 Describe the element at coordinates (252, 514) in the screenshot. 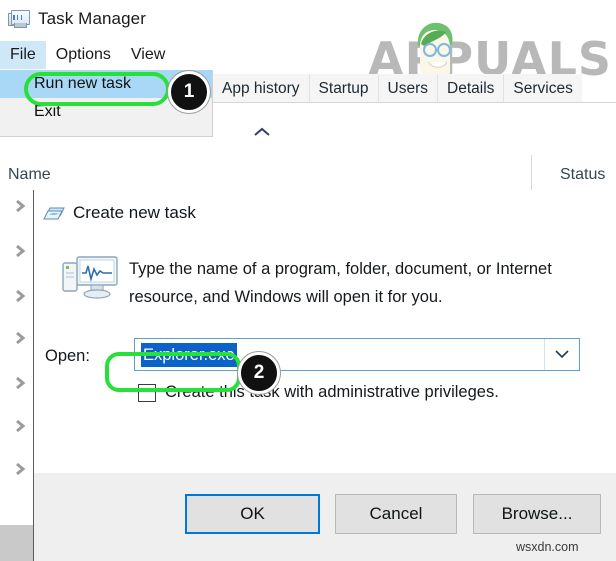

I see `ok-button: OK` at that location.